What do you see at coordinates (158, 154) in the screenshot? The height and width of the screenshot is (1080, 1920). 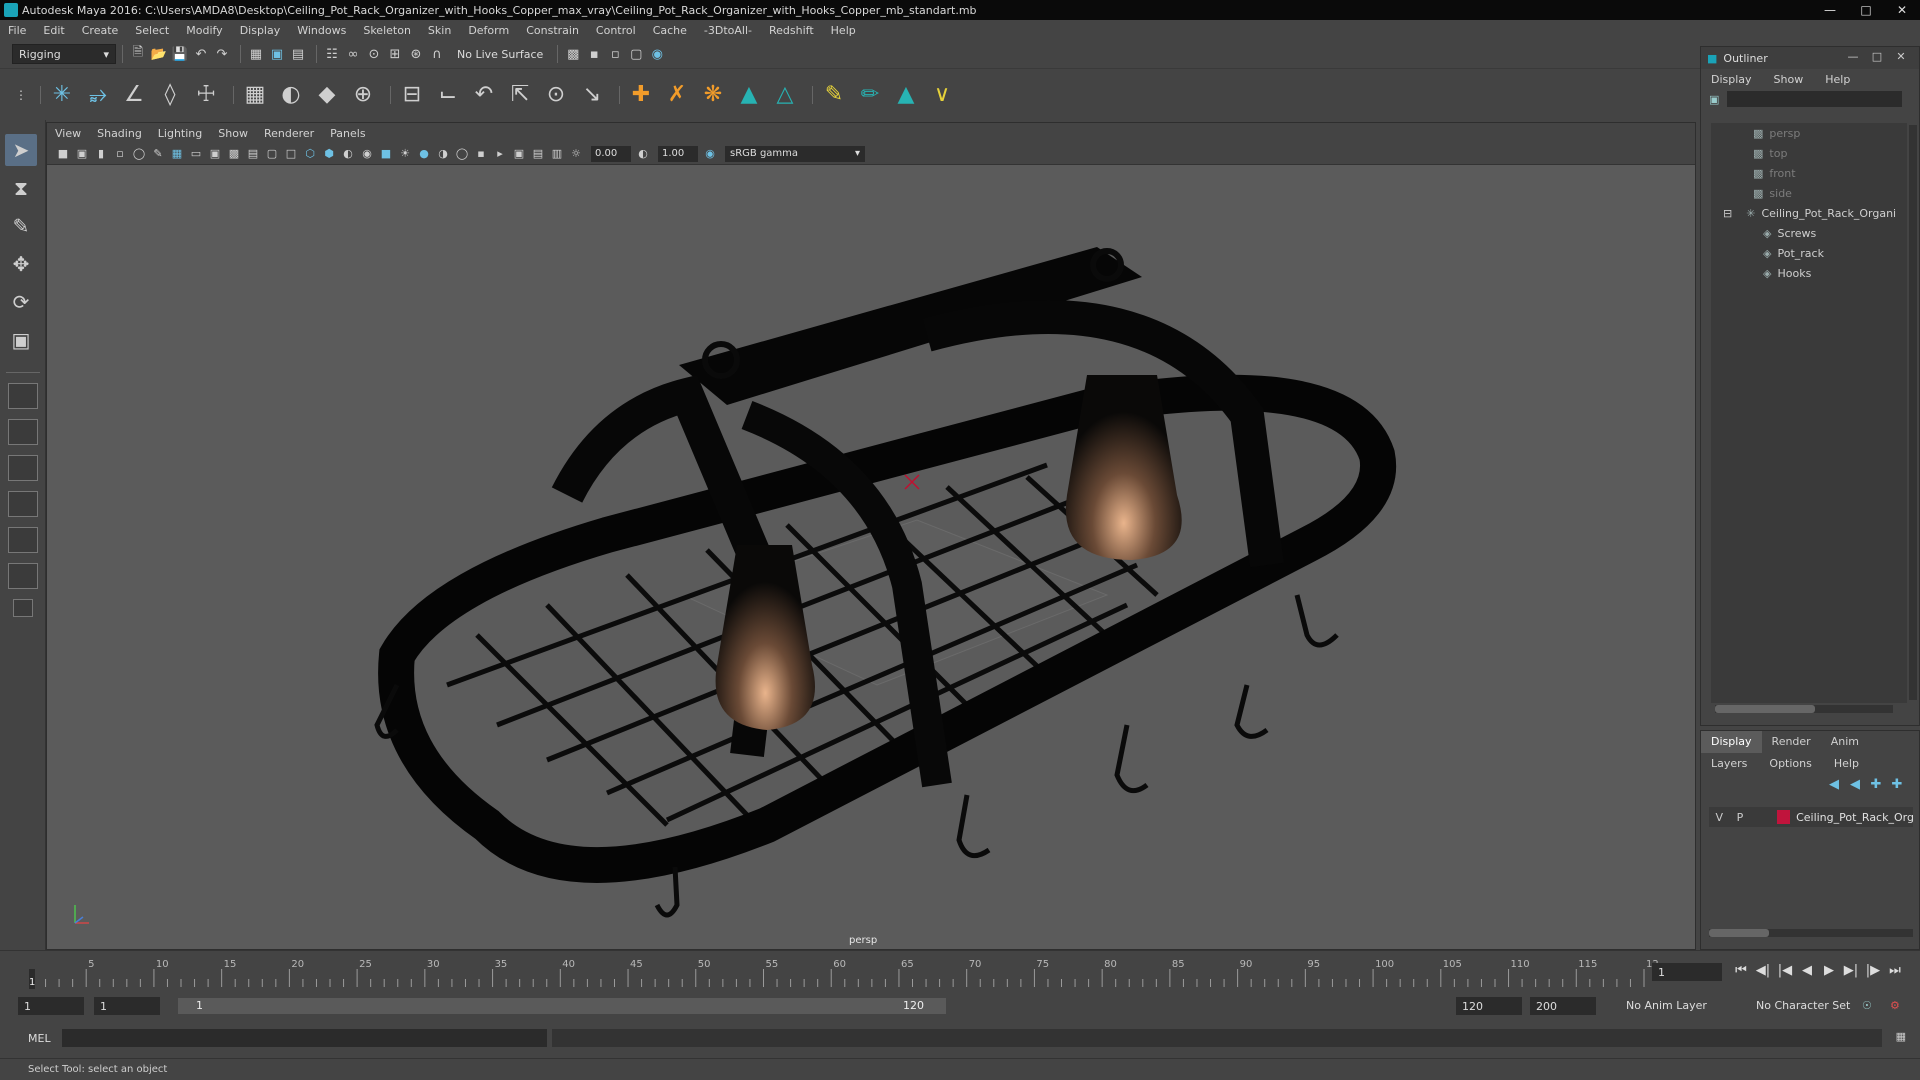 I see `grease-pencil-icon: ✎` at bounding box center [158, 154].